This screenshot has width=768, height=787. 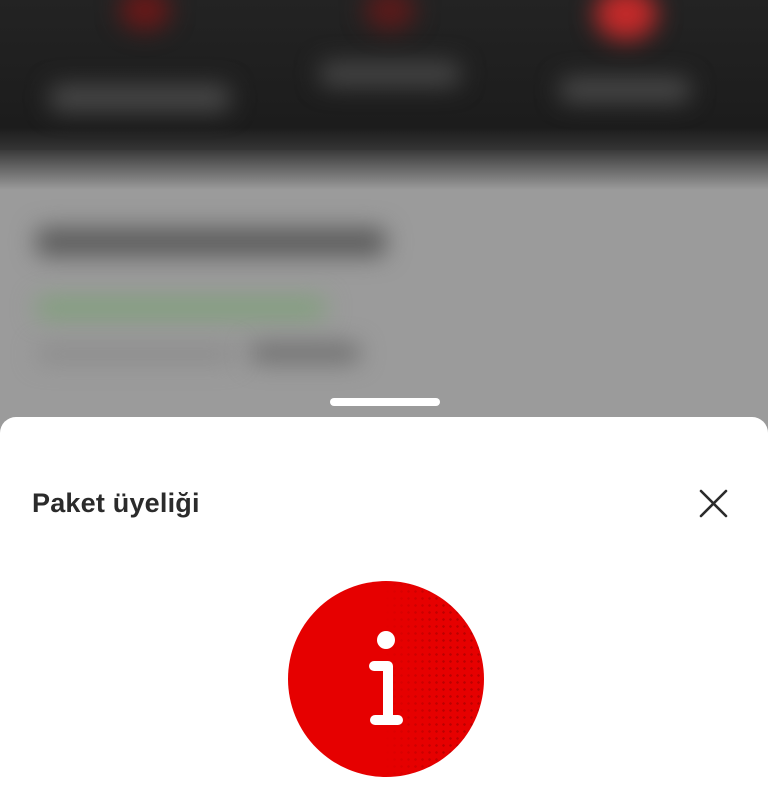 I want to click on info-icon, so click(x=386, y=678).